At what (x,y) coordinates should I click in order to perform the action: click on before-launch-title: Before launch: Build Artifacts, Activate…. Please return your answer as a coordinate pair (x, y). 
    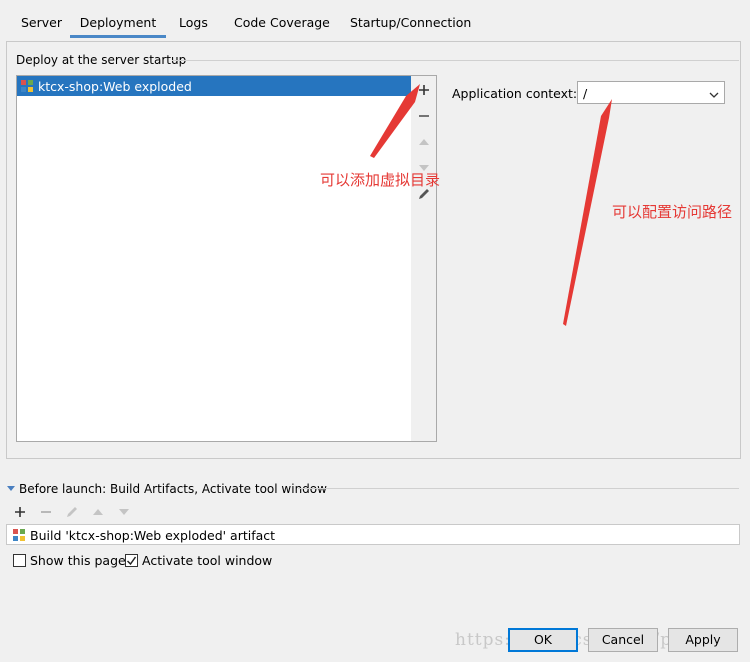
    Looking at the image, I should click on (173, 489).